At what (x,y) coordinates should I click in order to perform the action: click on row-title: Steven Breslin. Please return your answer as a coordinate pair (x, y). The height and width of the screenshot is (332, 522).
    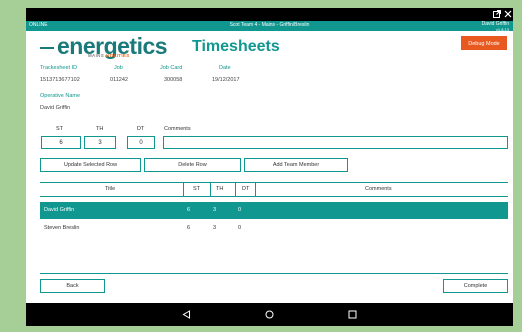
    Looking at the image, I should click on (62, 228).